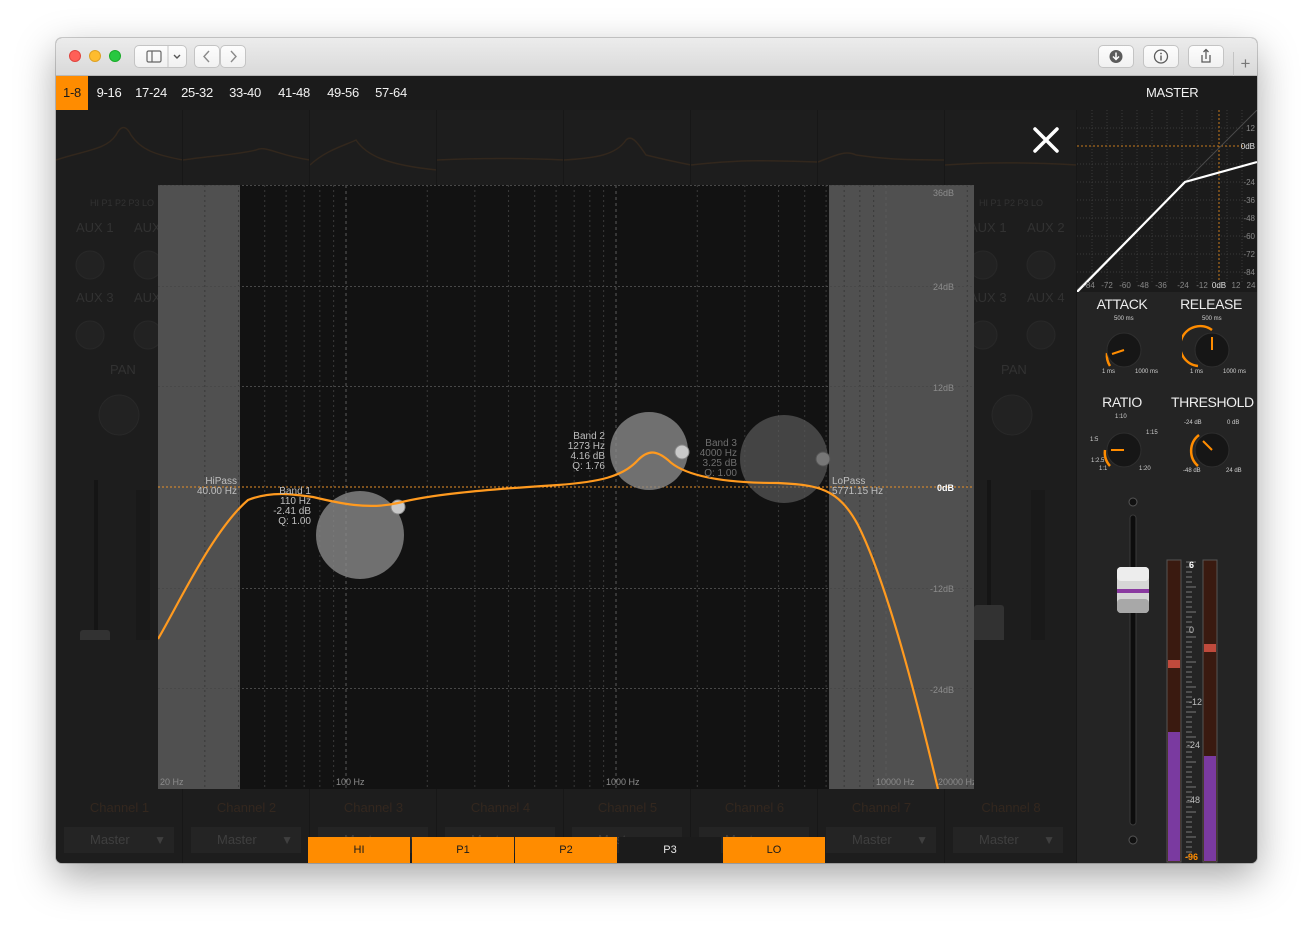  Describe the element at coordinates (943, 193) in the screenshot. I see `db-label-36: 36dB` at that location.